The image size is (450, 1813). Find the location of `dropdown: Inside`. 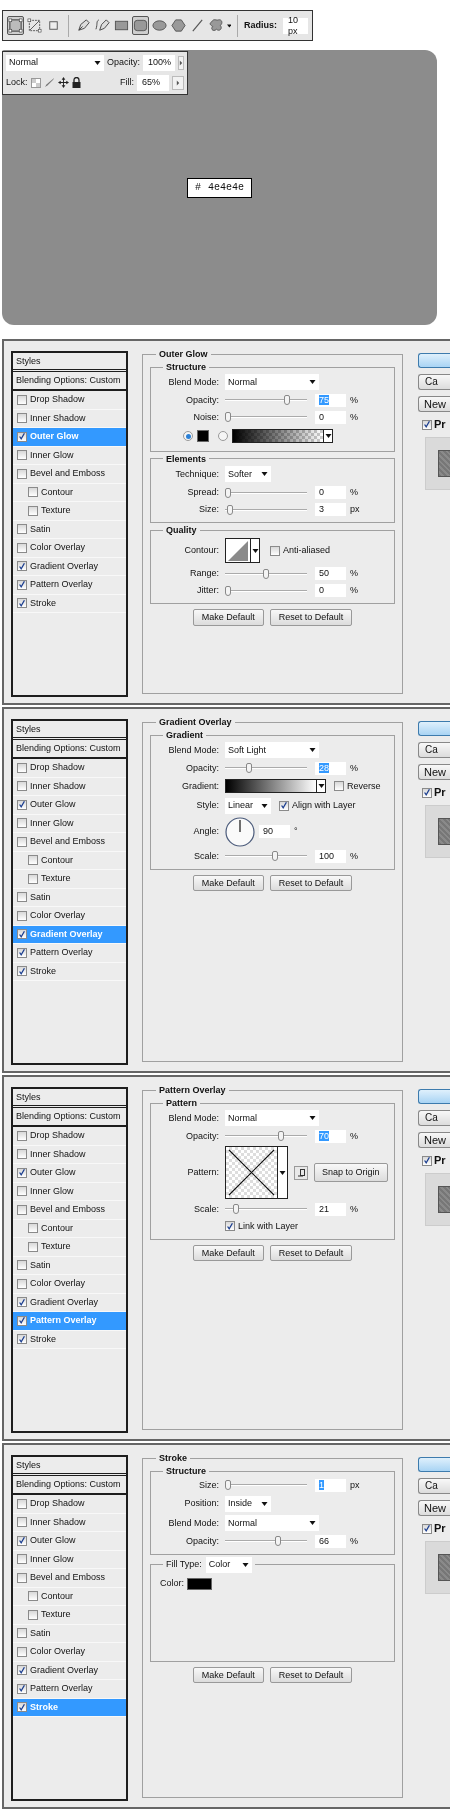

dropdown: Inside is located at coordinates (248, 1503).